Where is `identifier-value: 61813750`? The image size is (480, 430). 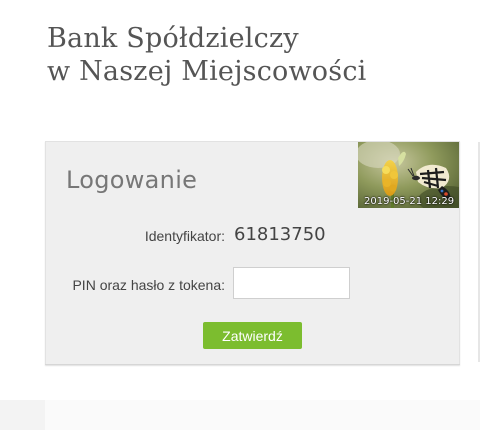 identifier-value: 61813750 is located at coordinates (280, 234).